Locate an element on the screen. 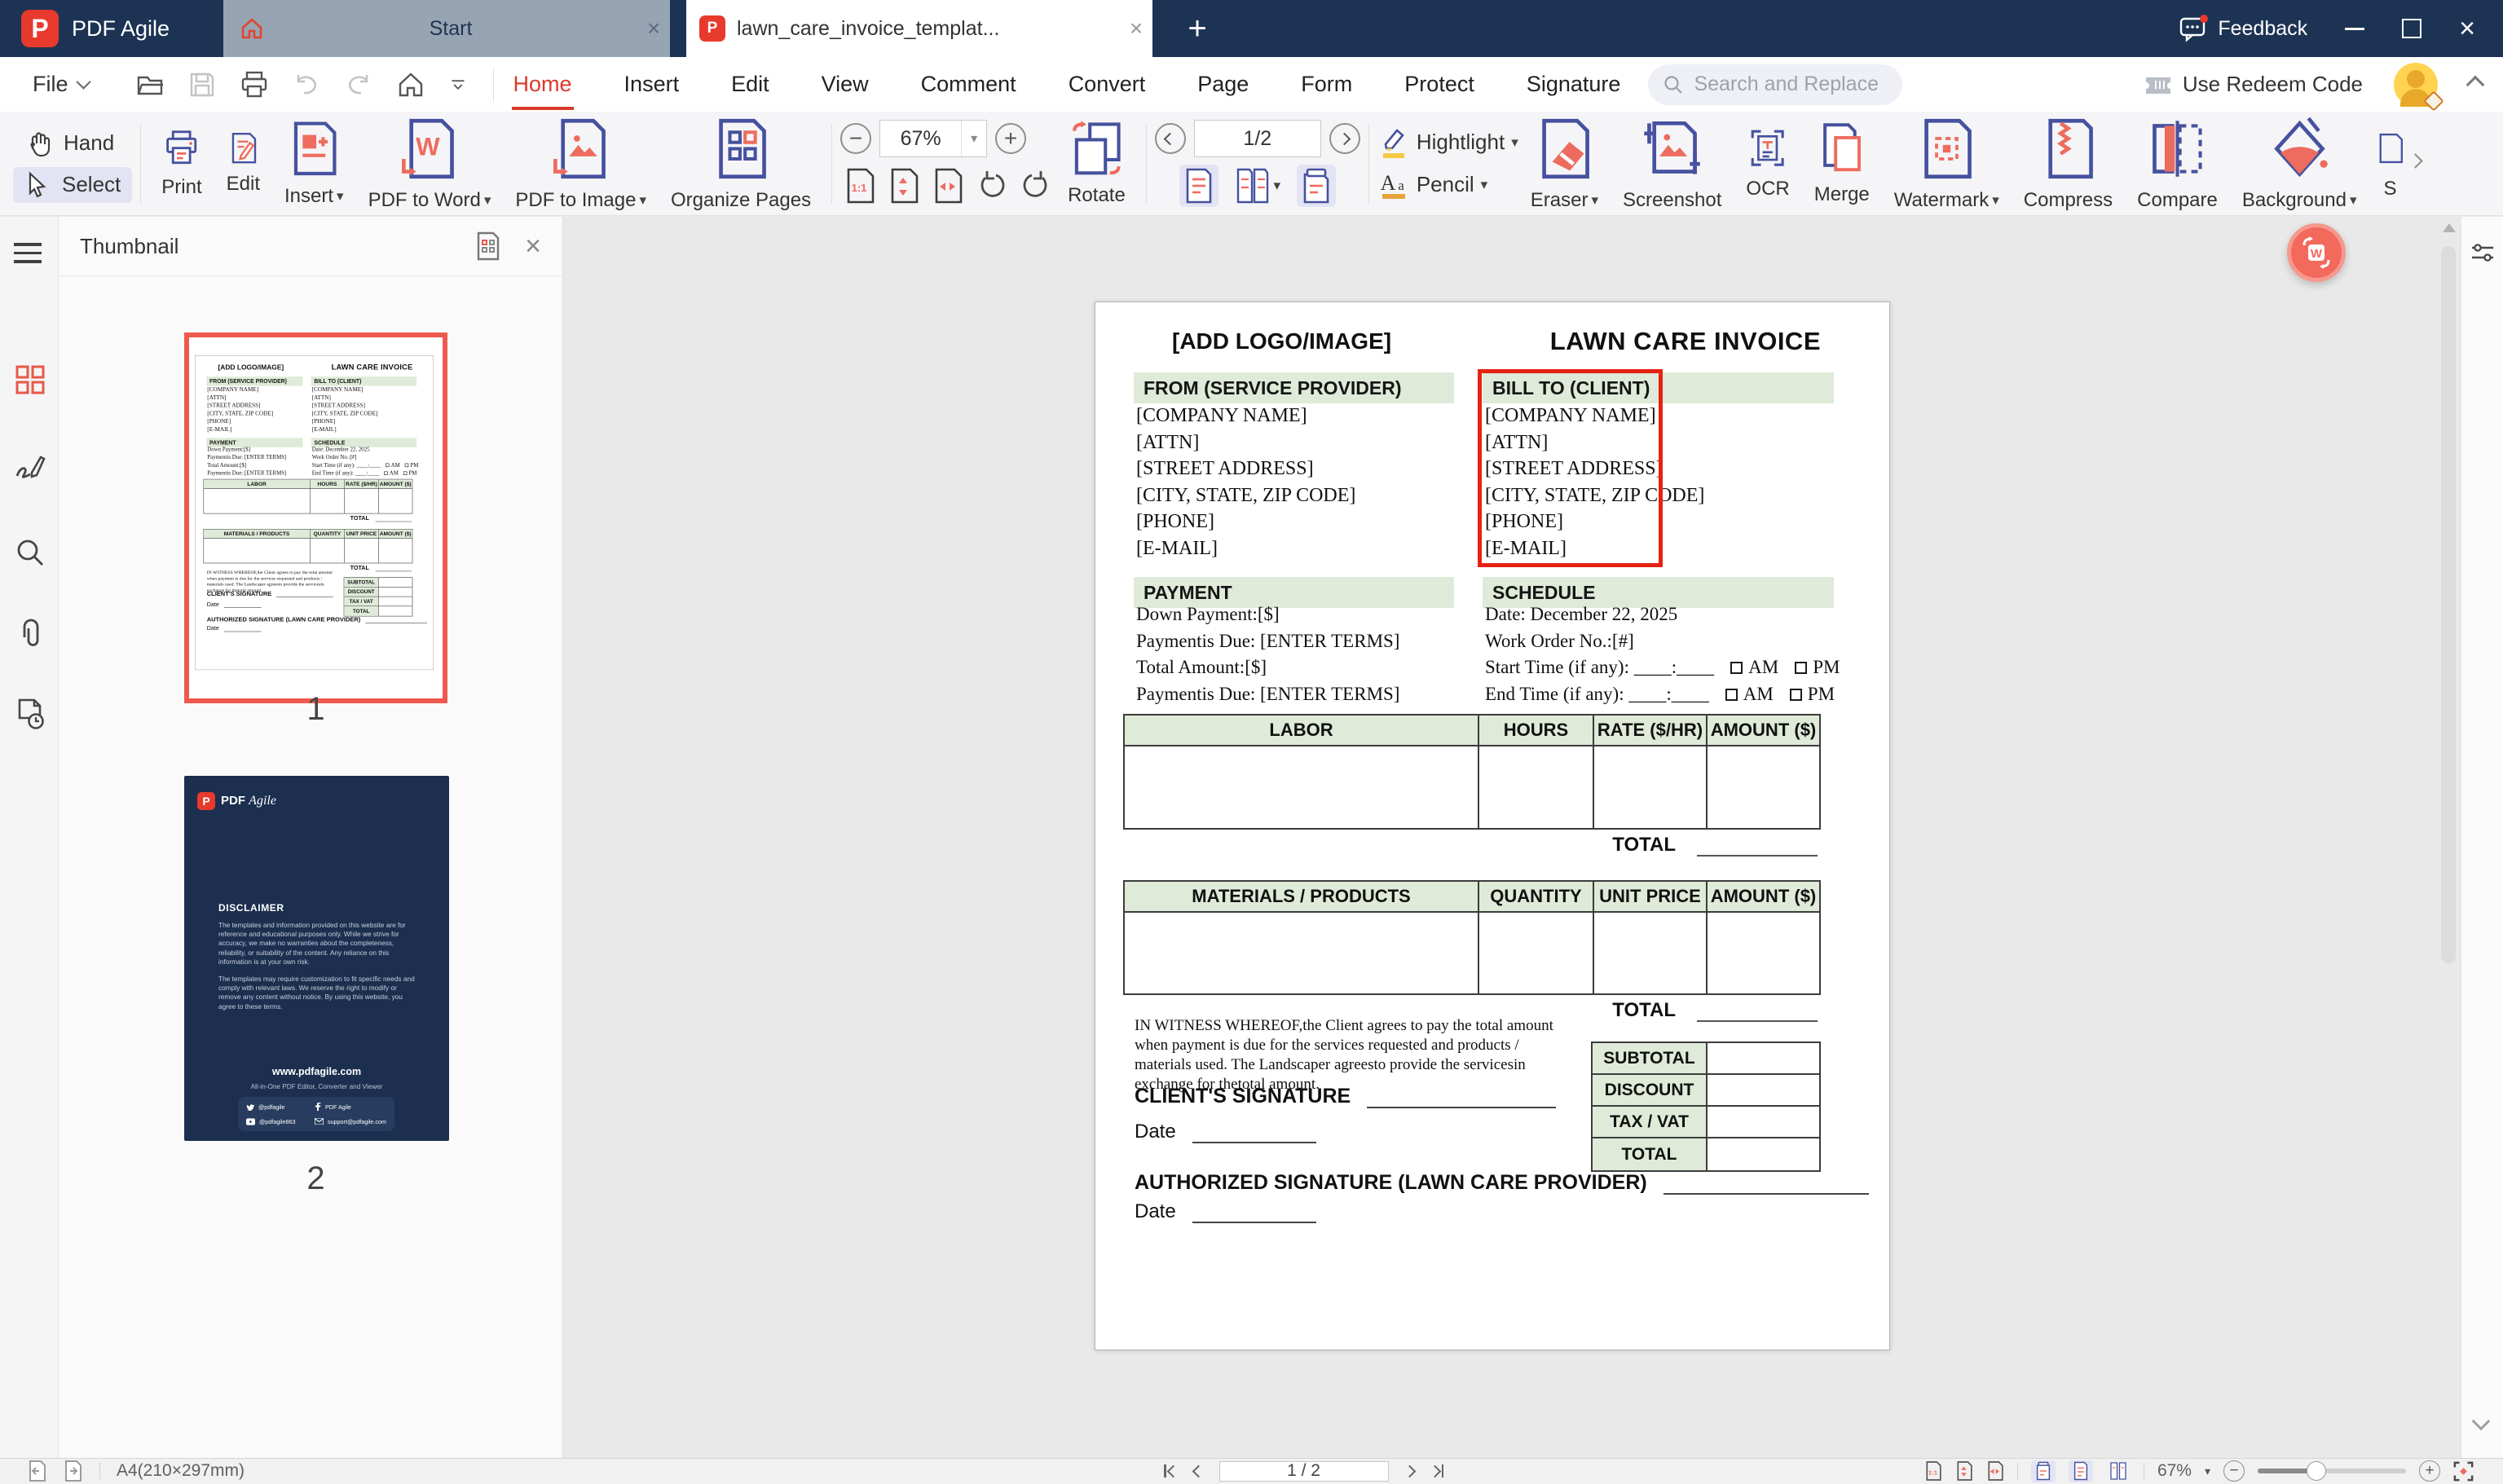 This screenshot has height=1484, width=2503. panel-menu-button is located at coordinates (28, 256).